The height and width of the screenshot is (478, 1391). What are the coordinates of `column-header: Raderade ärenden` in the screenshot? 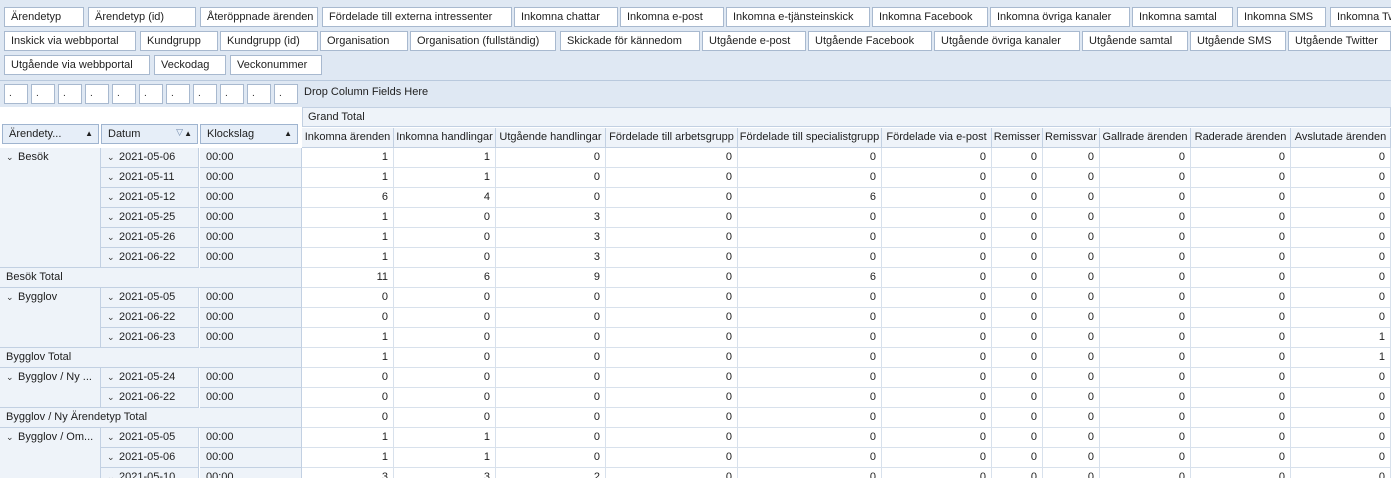 It's located at (1241, 138).